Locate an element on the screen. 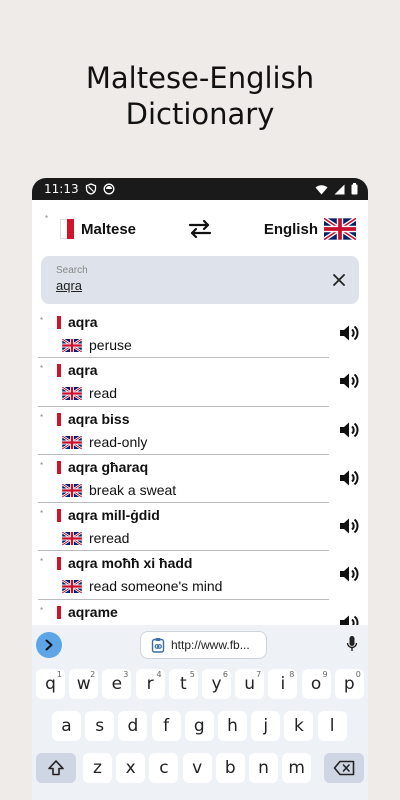  key-number-hint: 3 is located at coordinates (126, 674).